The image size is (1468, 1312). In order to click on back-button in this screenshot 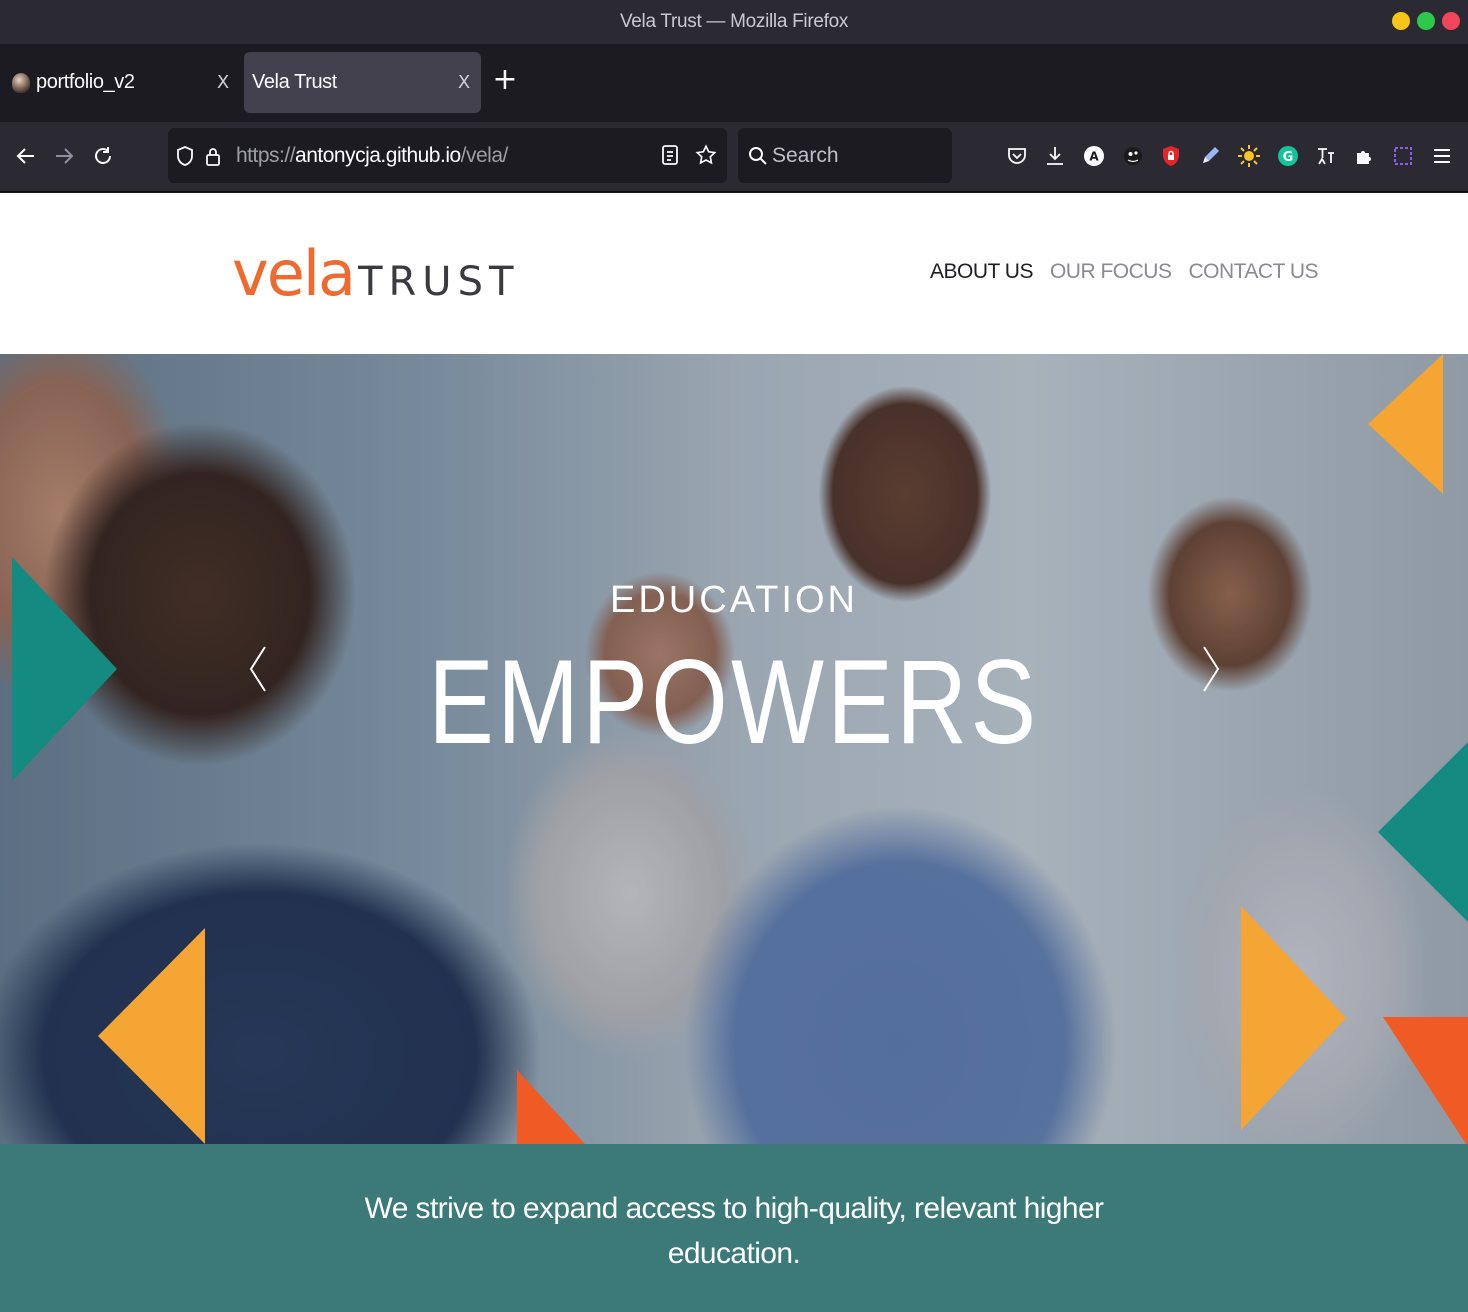, I will do `click(26, 156)`.